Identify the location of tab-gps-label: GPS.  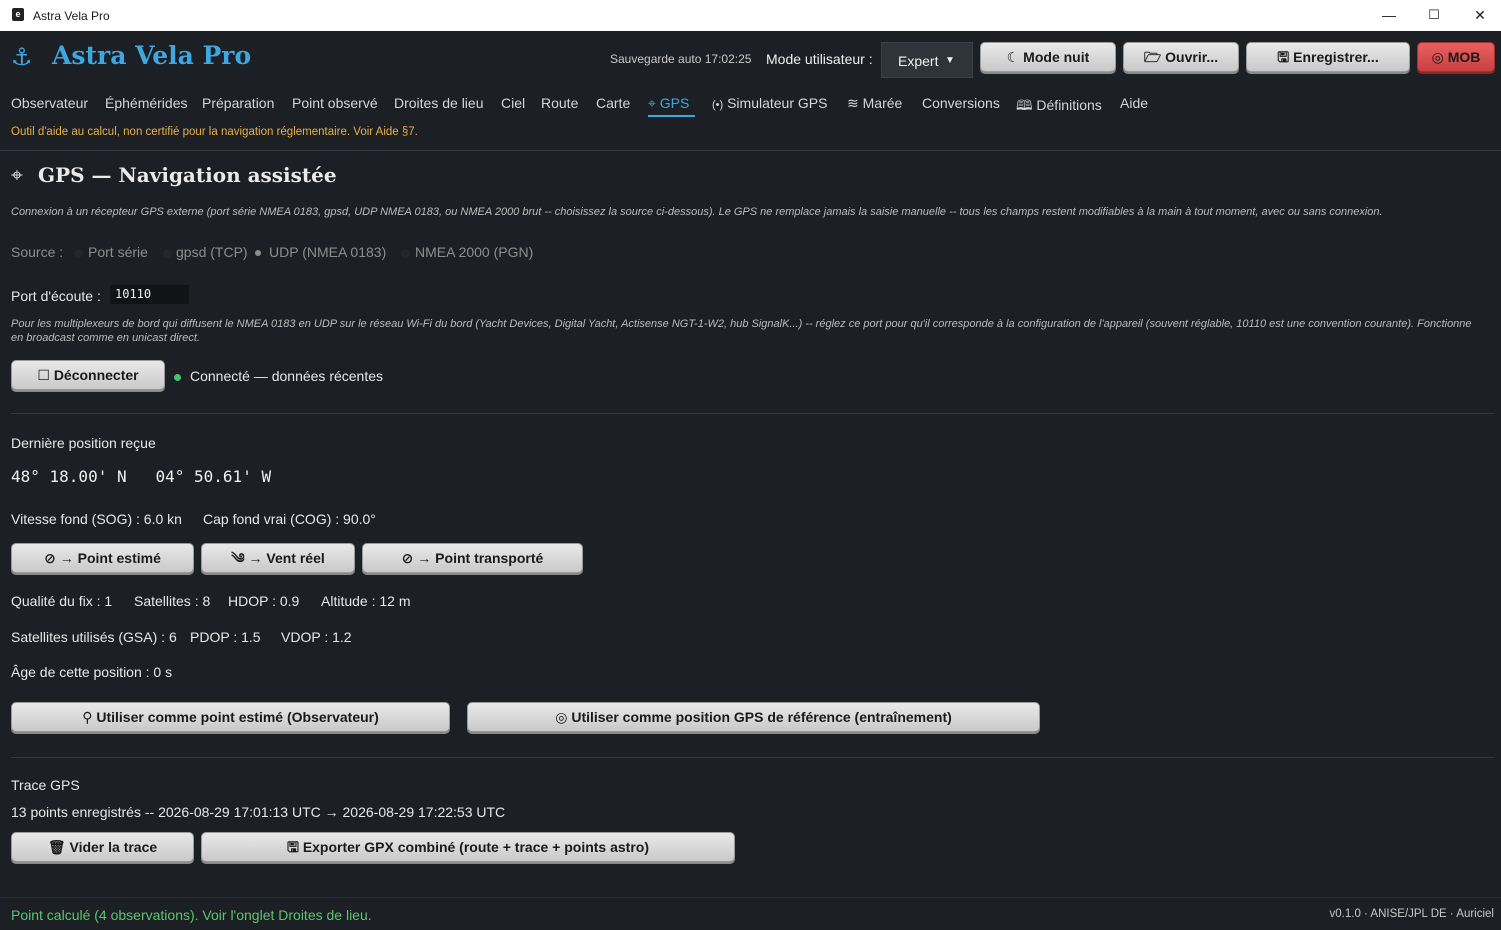
(674, 103).